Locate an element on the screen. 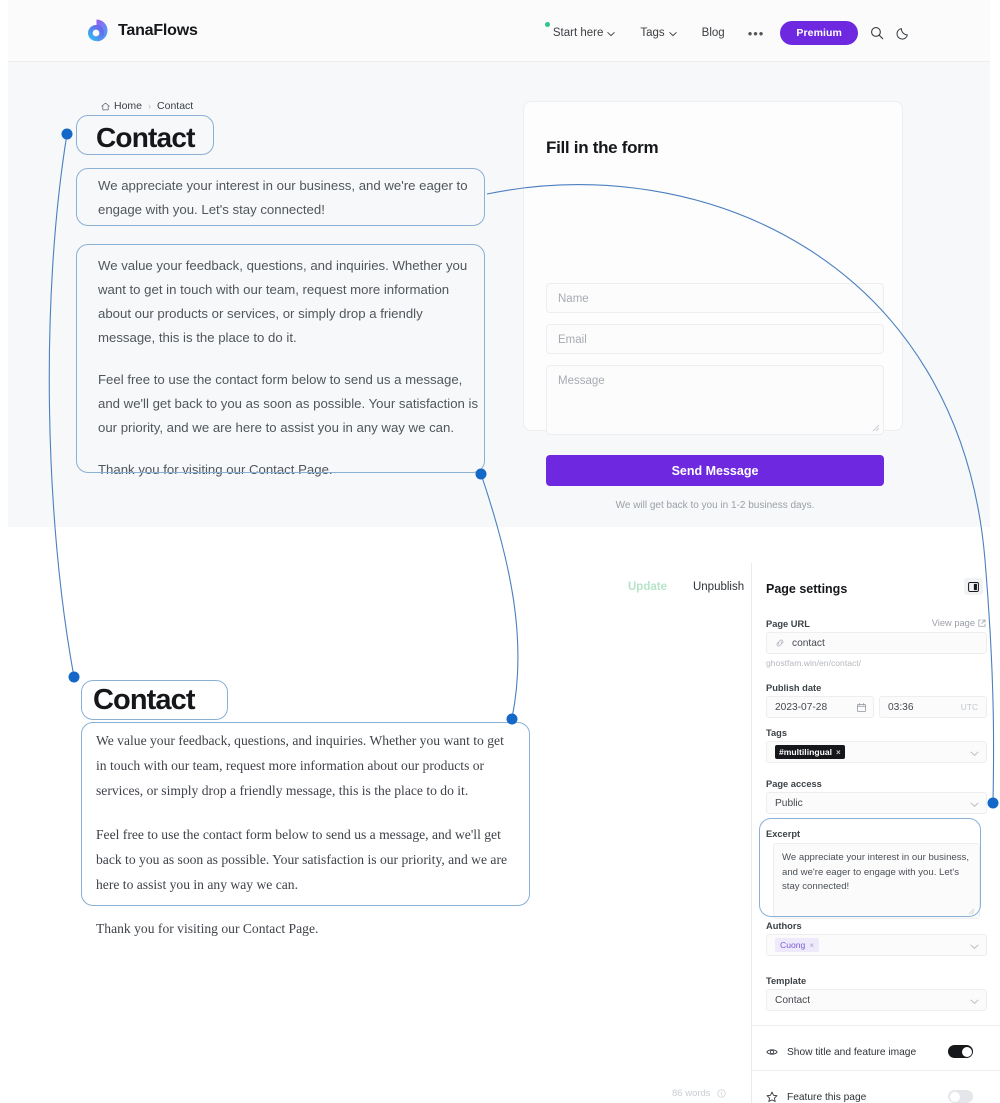 The height and width of the screenshot is (1103, 1000). editor-action-bar: Update Unpublish is located at coordinates (686, 587).